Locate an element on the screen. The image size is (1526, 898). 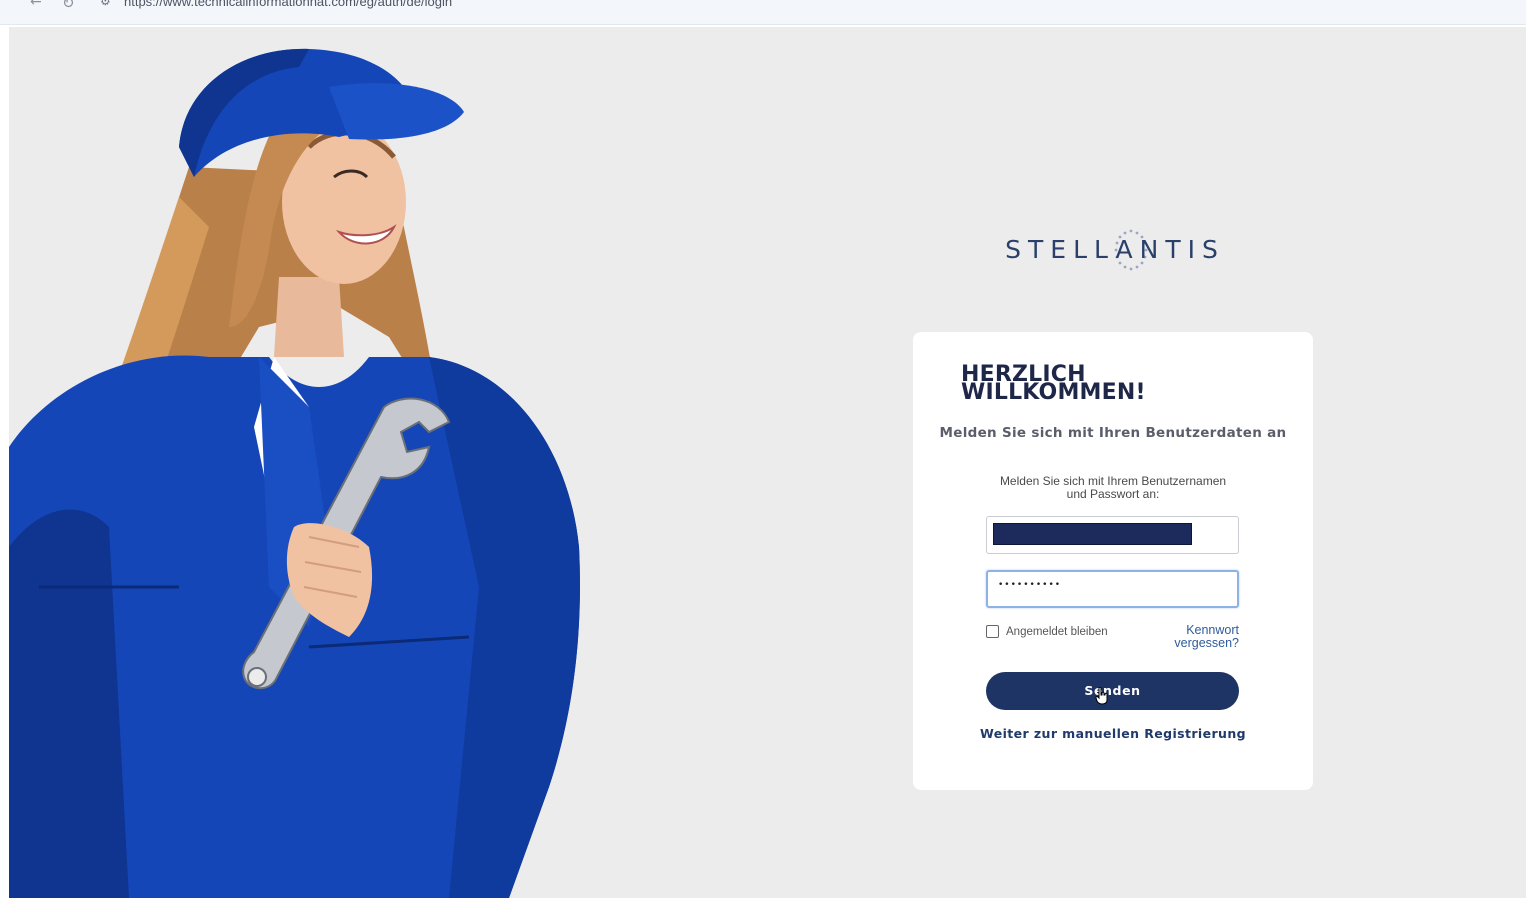
forgot-line-2: vergessen? is located at coordinates (1206, 643).